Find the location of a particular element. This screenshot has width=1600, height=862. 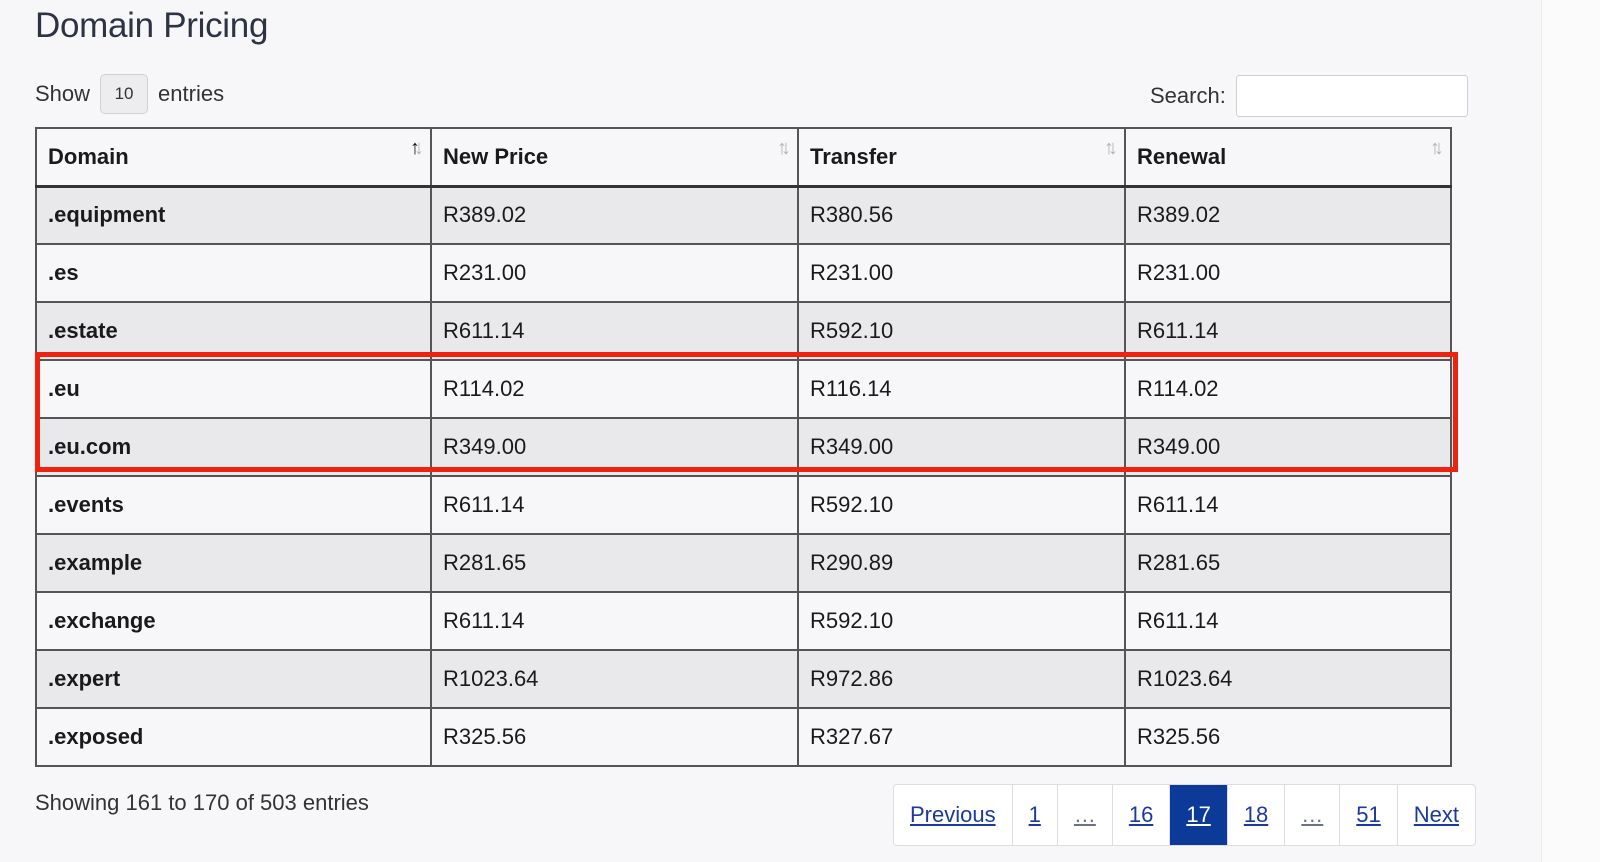

page-button-51: 51 is located at coordinates (1367, 815).